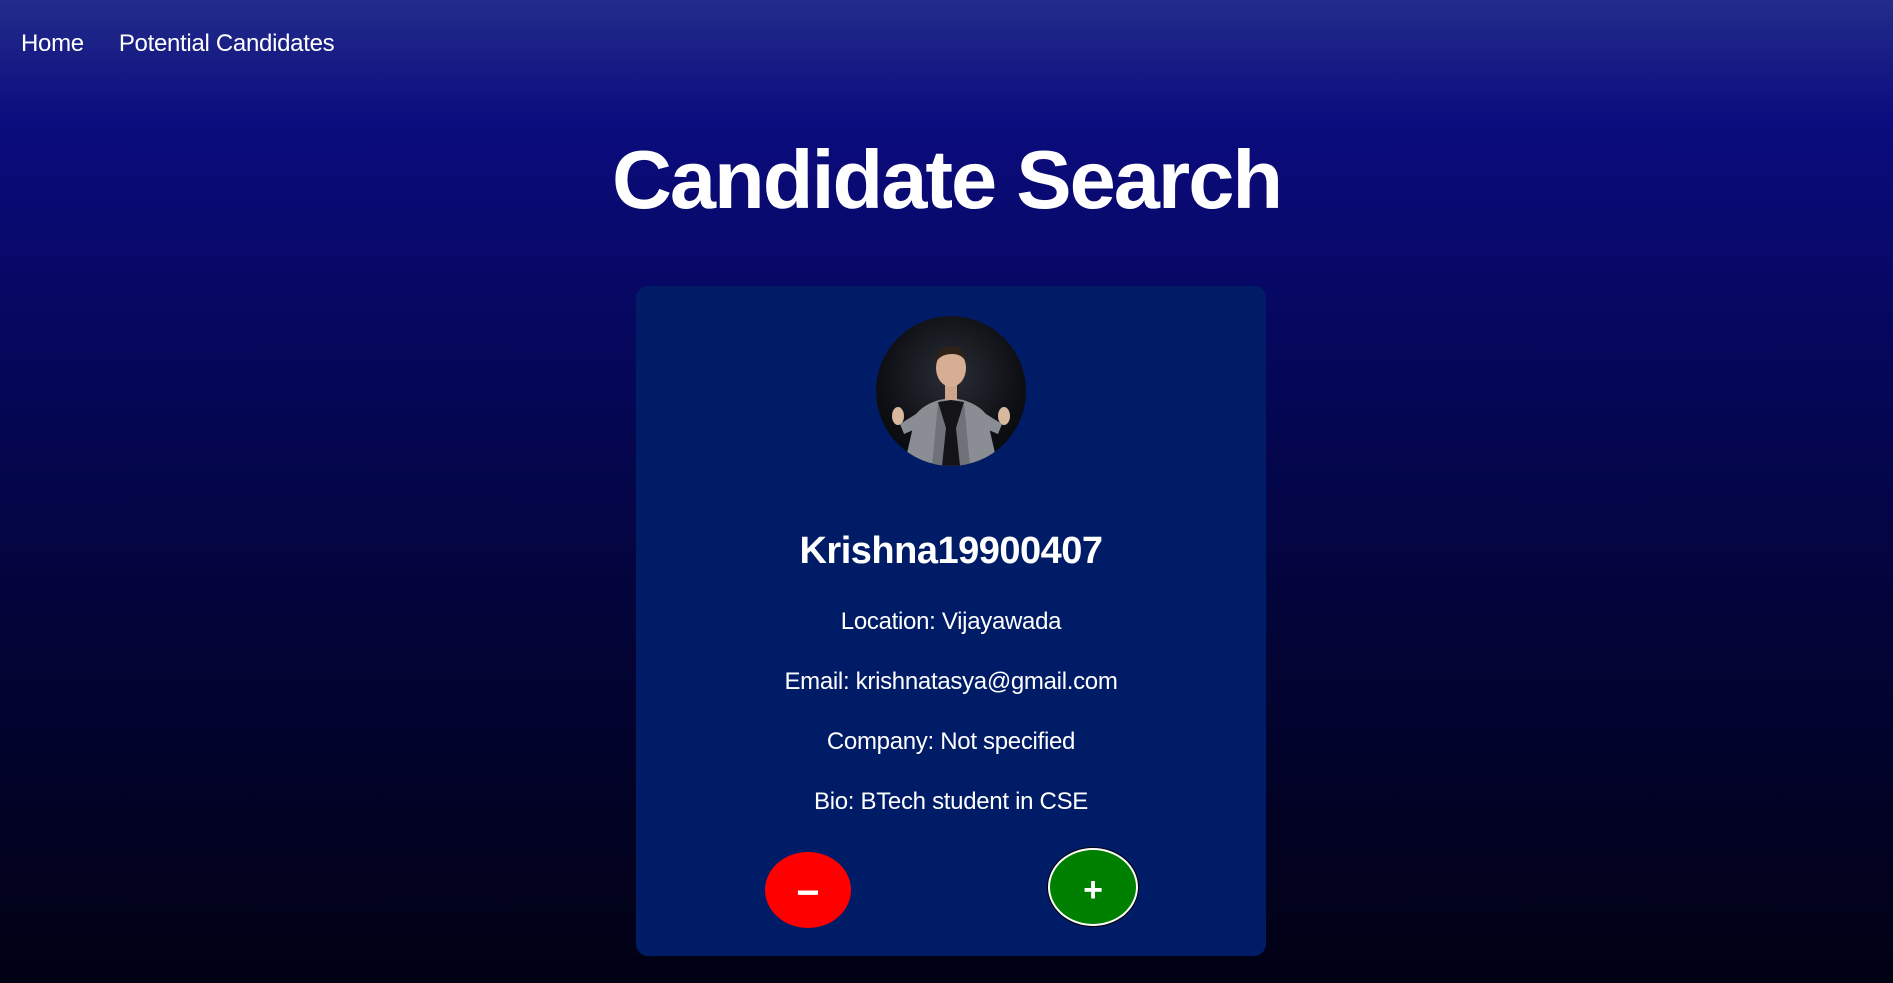 This screenshot has width=1893, height=983. Describe the element at coordinates (951, 551) in the screenshot. I see `candidate-username: Krishna19900407` at that location.